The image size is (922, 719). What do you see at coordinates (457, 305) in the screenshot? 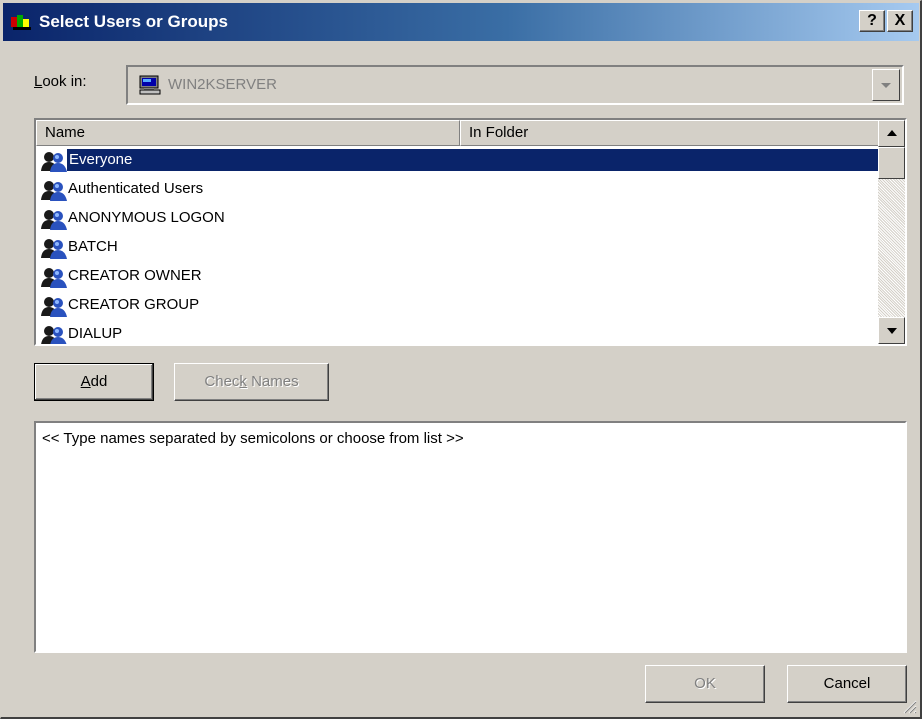
I see `list-item: CREATOR GROUP` at bounding box center [457, 305].